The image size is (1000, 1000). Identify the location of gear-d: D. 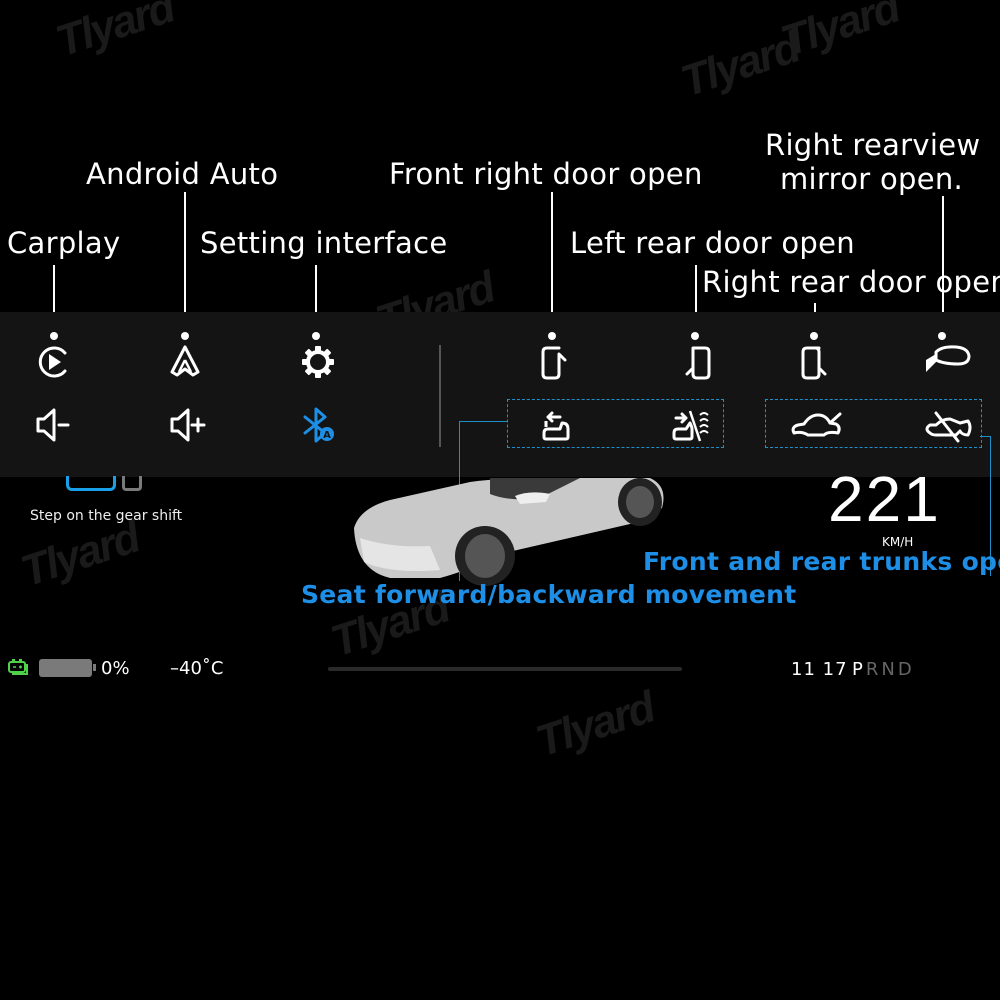
(906, 669).